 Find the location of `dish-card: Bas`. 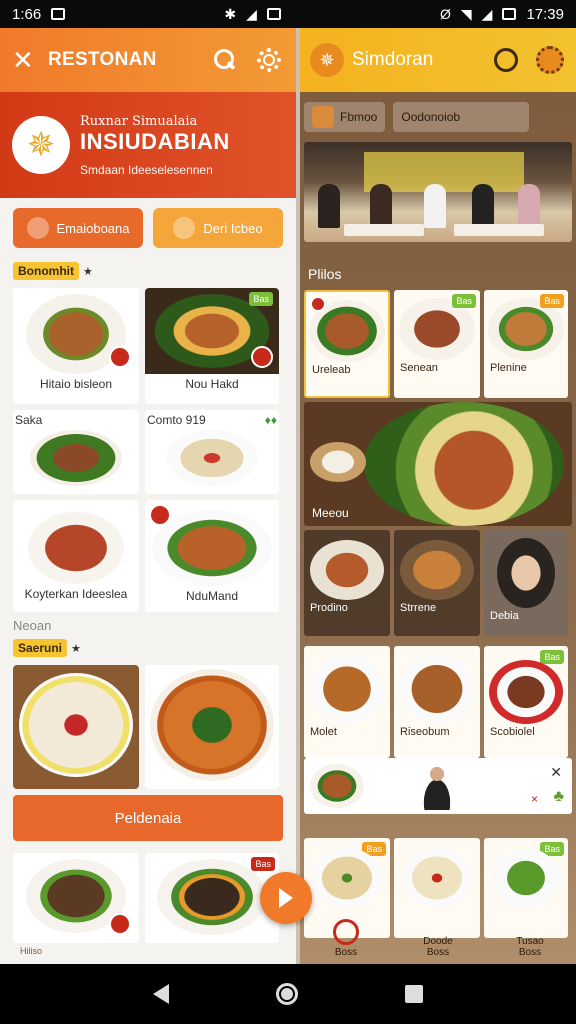

dish-card: Bas is located at coordinates (212, 898).